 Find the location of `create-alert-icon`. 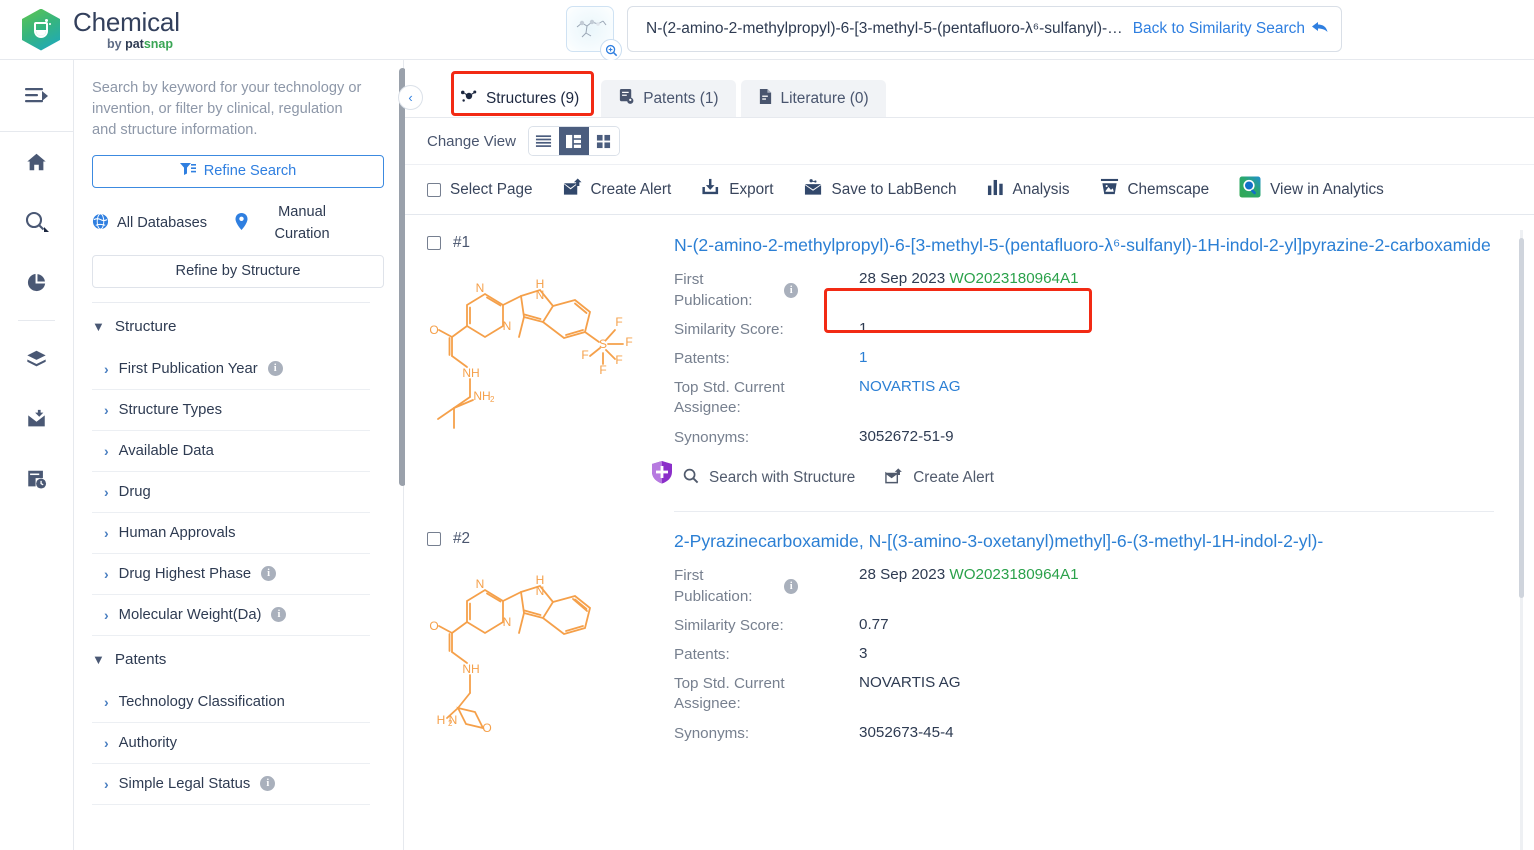

create-alert-icon is located at coordinates (572, 189).